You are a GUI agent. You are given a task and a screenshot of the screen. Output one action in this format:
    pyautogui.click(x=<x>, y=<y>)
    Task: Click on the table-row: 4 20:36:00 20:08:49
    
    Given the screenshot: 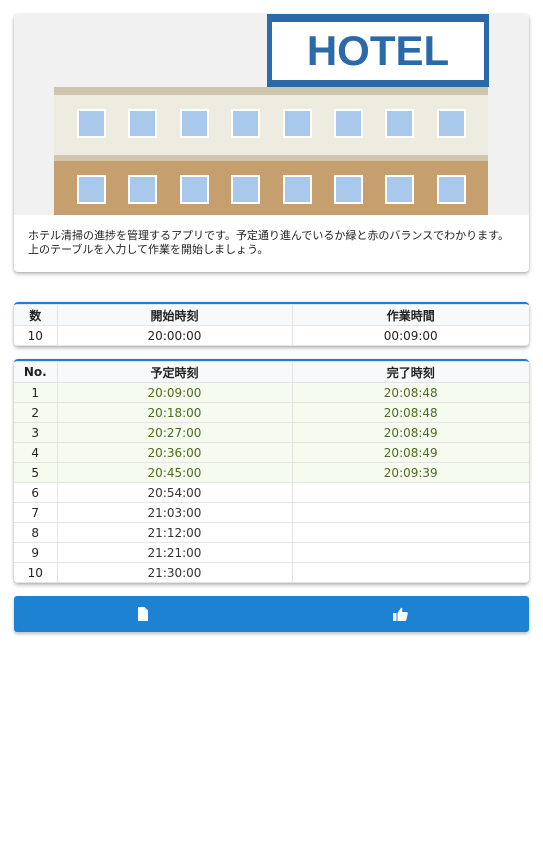 What is the action you would take?
    pyautogui.click(x=271, y=452)
    